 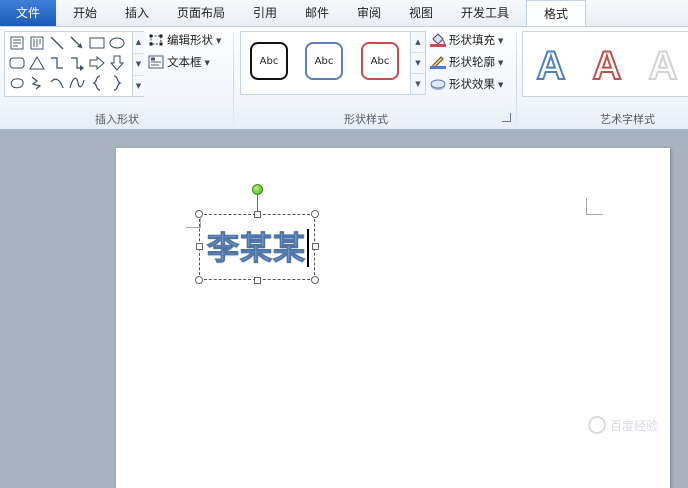 I want to click on elbow-connector-icon, so click(x=57, y=63).